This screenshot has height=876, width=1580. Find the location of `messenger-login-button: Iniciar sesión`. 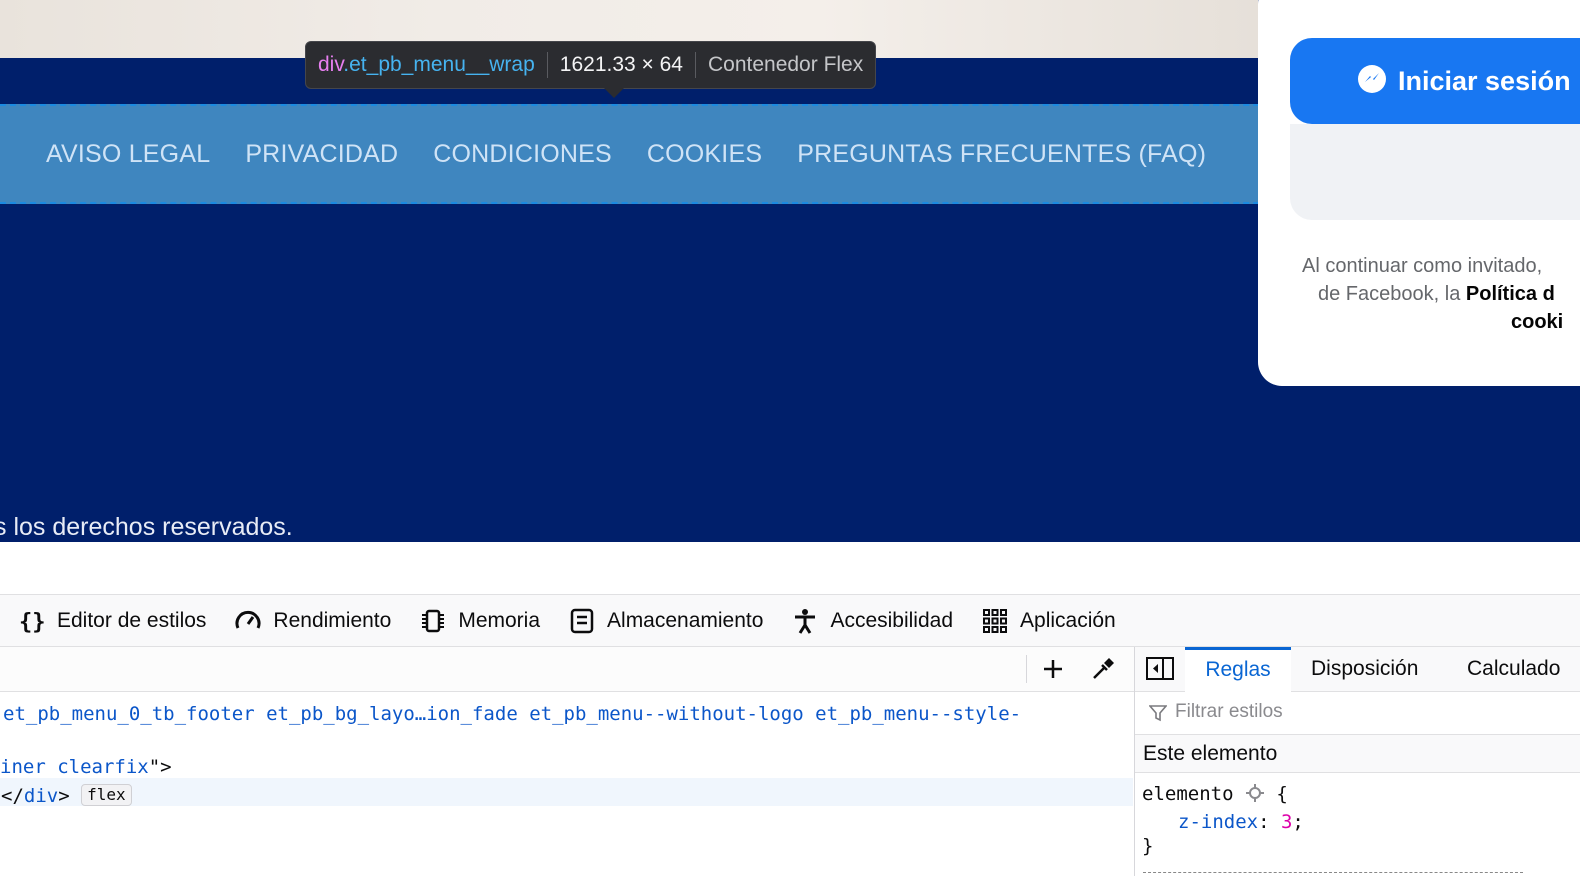

messenger-login-button: Iniciar sesión is located at coordinates (1435, 81).